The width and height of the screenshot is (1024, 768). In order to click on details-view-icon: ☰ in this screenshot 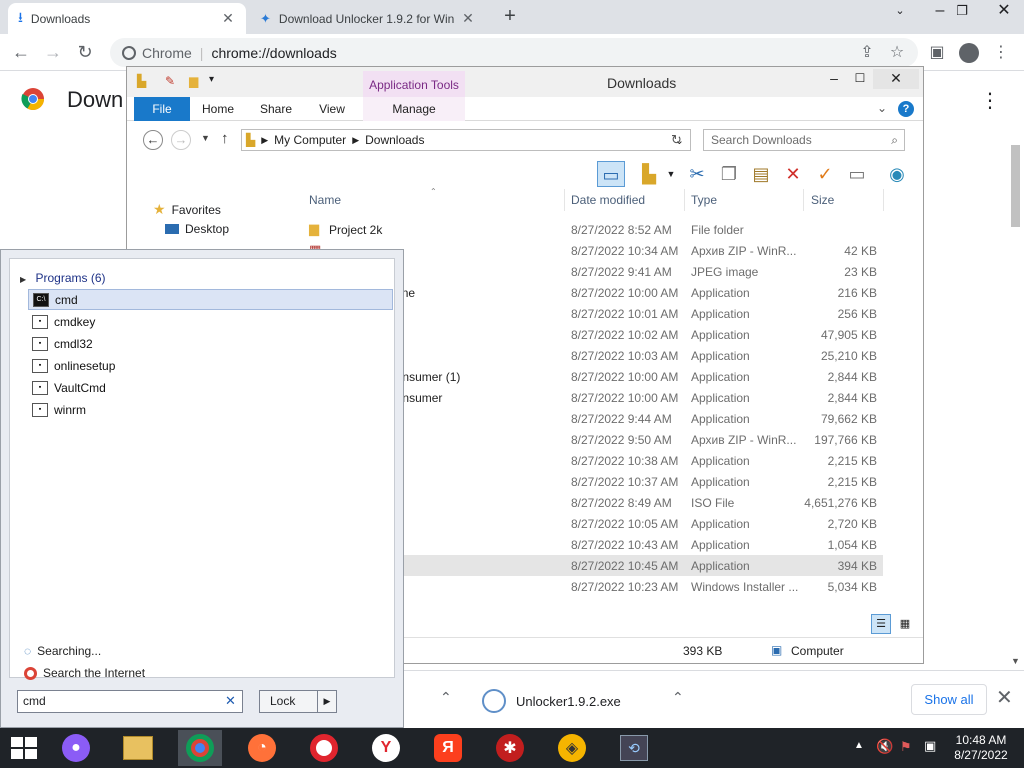, I will do `click(881, 624)`.